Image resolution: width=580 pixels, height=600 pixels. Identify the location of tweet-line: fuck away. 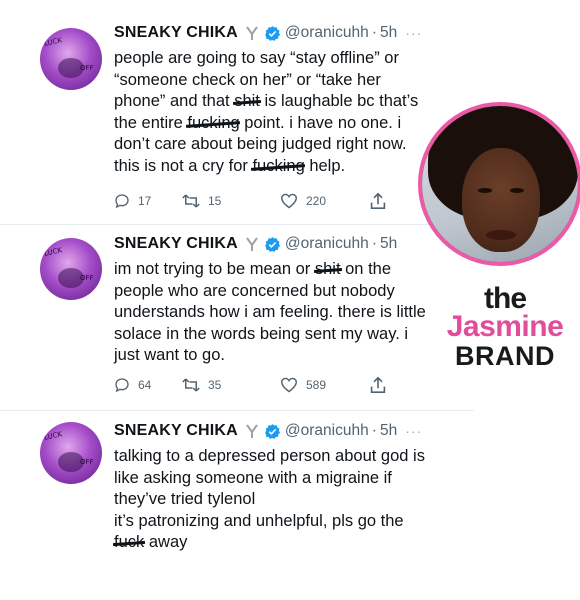
(284, 543).